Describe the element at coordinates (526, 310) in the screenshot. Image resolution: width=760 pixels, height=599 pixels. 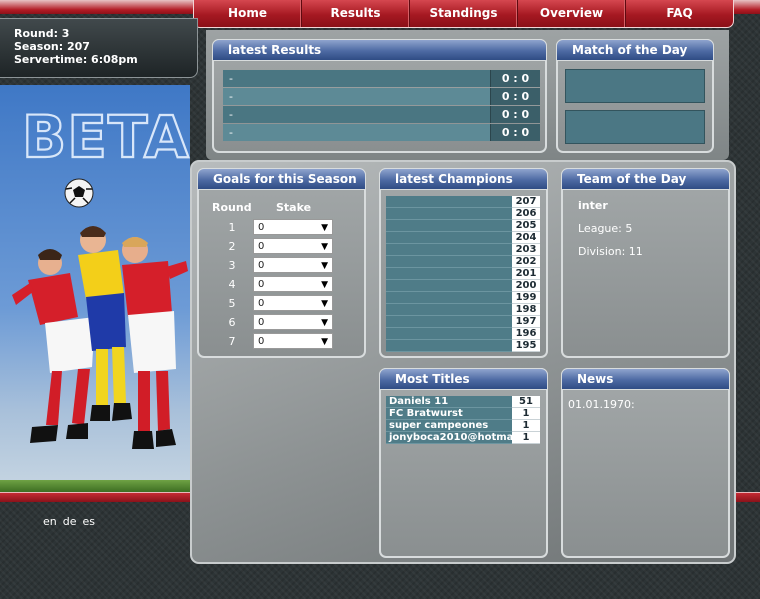
I see `champion-season: 198` at that location.